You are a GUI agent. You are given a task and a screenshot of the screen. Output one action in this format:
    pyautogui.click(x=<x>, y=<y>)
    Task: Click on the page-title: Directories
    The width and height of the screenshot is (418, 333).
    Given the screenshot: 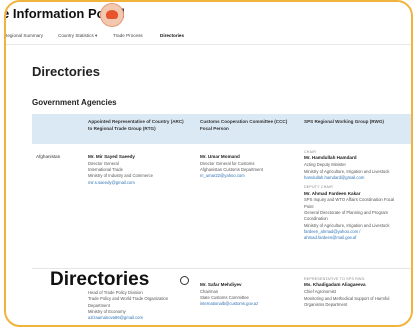 What is the action you would take?
    pyautogui.click(x=66, y=71)
    